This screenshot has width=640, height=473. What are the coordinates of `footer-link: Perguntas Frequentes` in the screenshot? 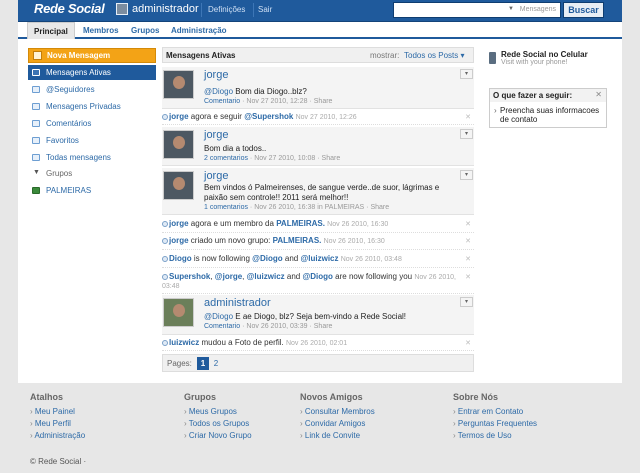 It's located at (495, 424).